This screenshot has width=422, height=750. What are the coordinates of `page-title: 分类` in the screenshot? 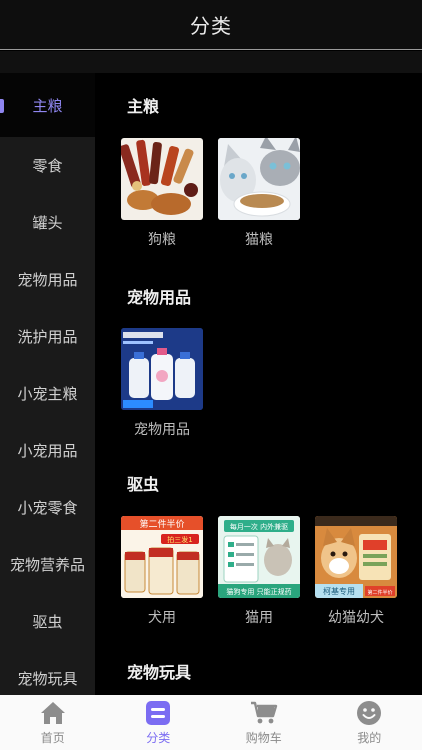 It's located at (211, 26).